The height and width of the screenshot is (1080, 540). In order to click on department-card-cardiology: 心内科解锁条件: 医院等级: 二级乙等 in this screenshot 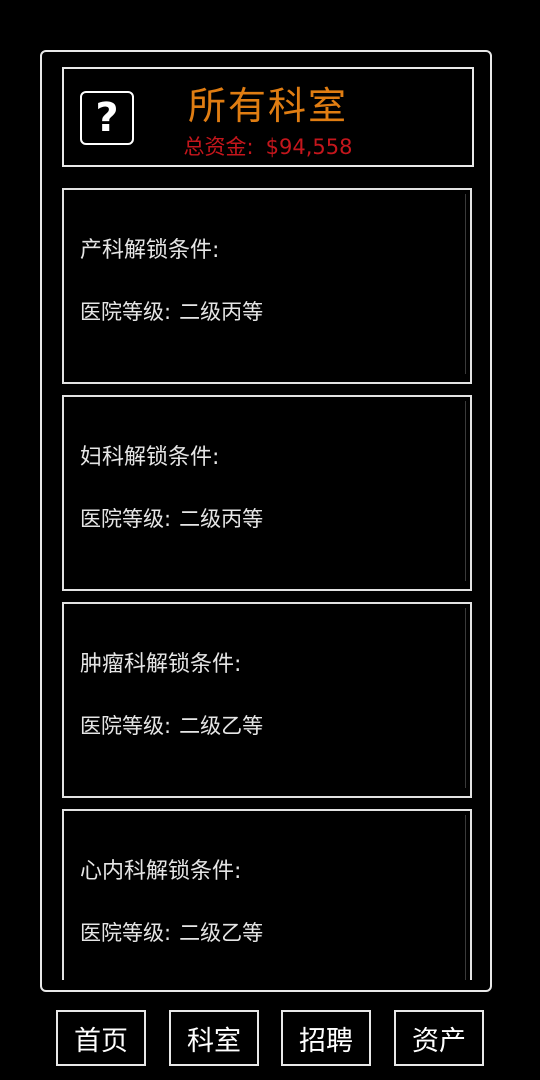, I will do `click(267, 894)`.